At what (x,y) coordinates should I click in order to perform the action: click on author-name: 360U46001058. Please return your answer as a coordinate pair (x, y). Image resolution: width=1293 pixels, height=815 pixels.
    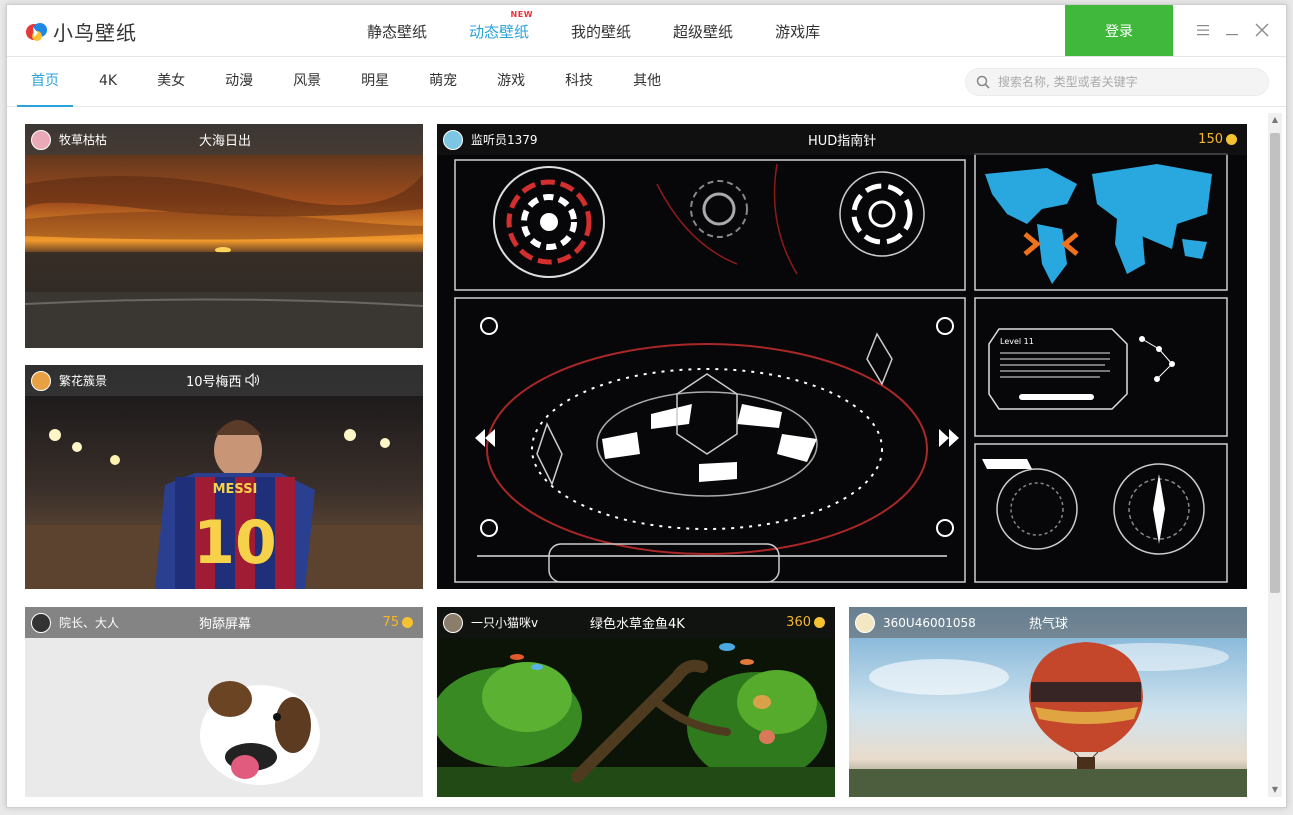
    Looking at the image, I should click on (929, 622).